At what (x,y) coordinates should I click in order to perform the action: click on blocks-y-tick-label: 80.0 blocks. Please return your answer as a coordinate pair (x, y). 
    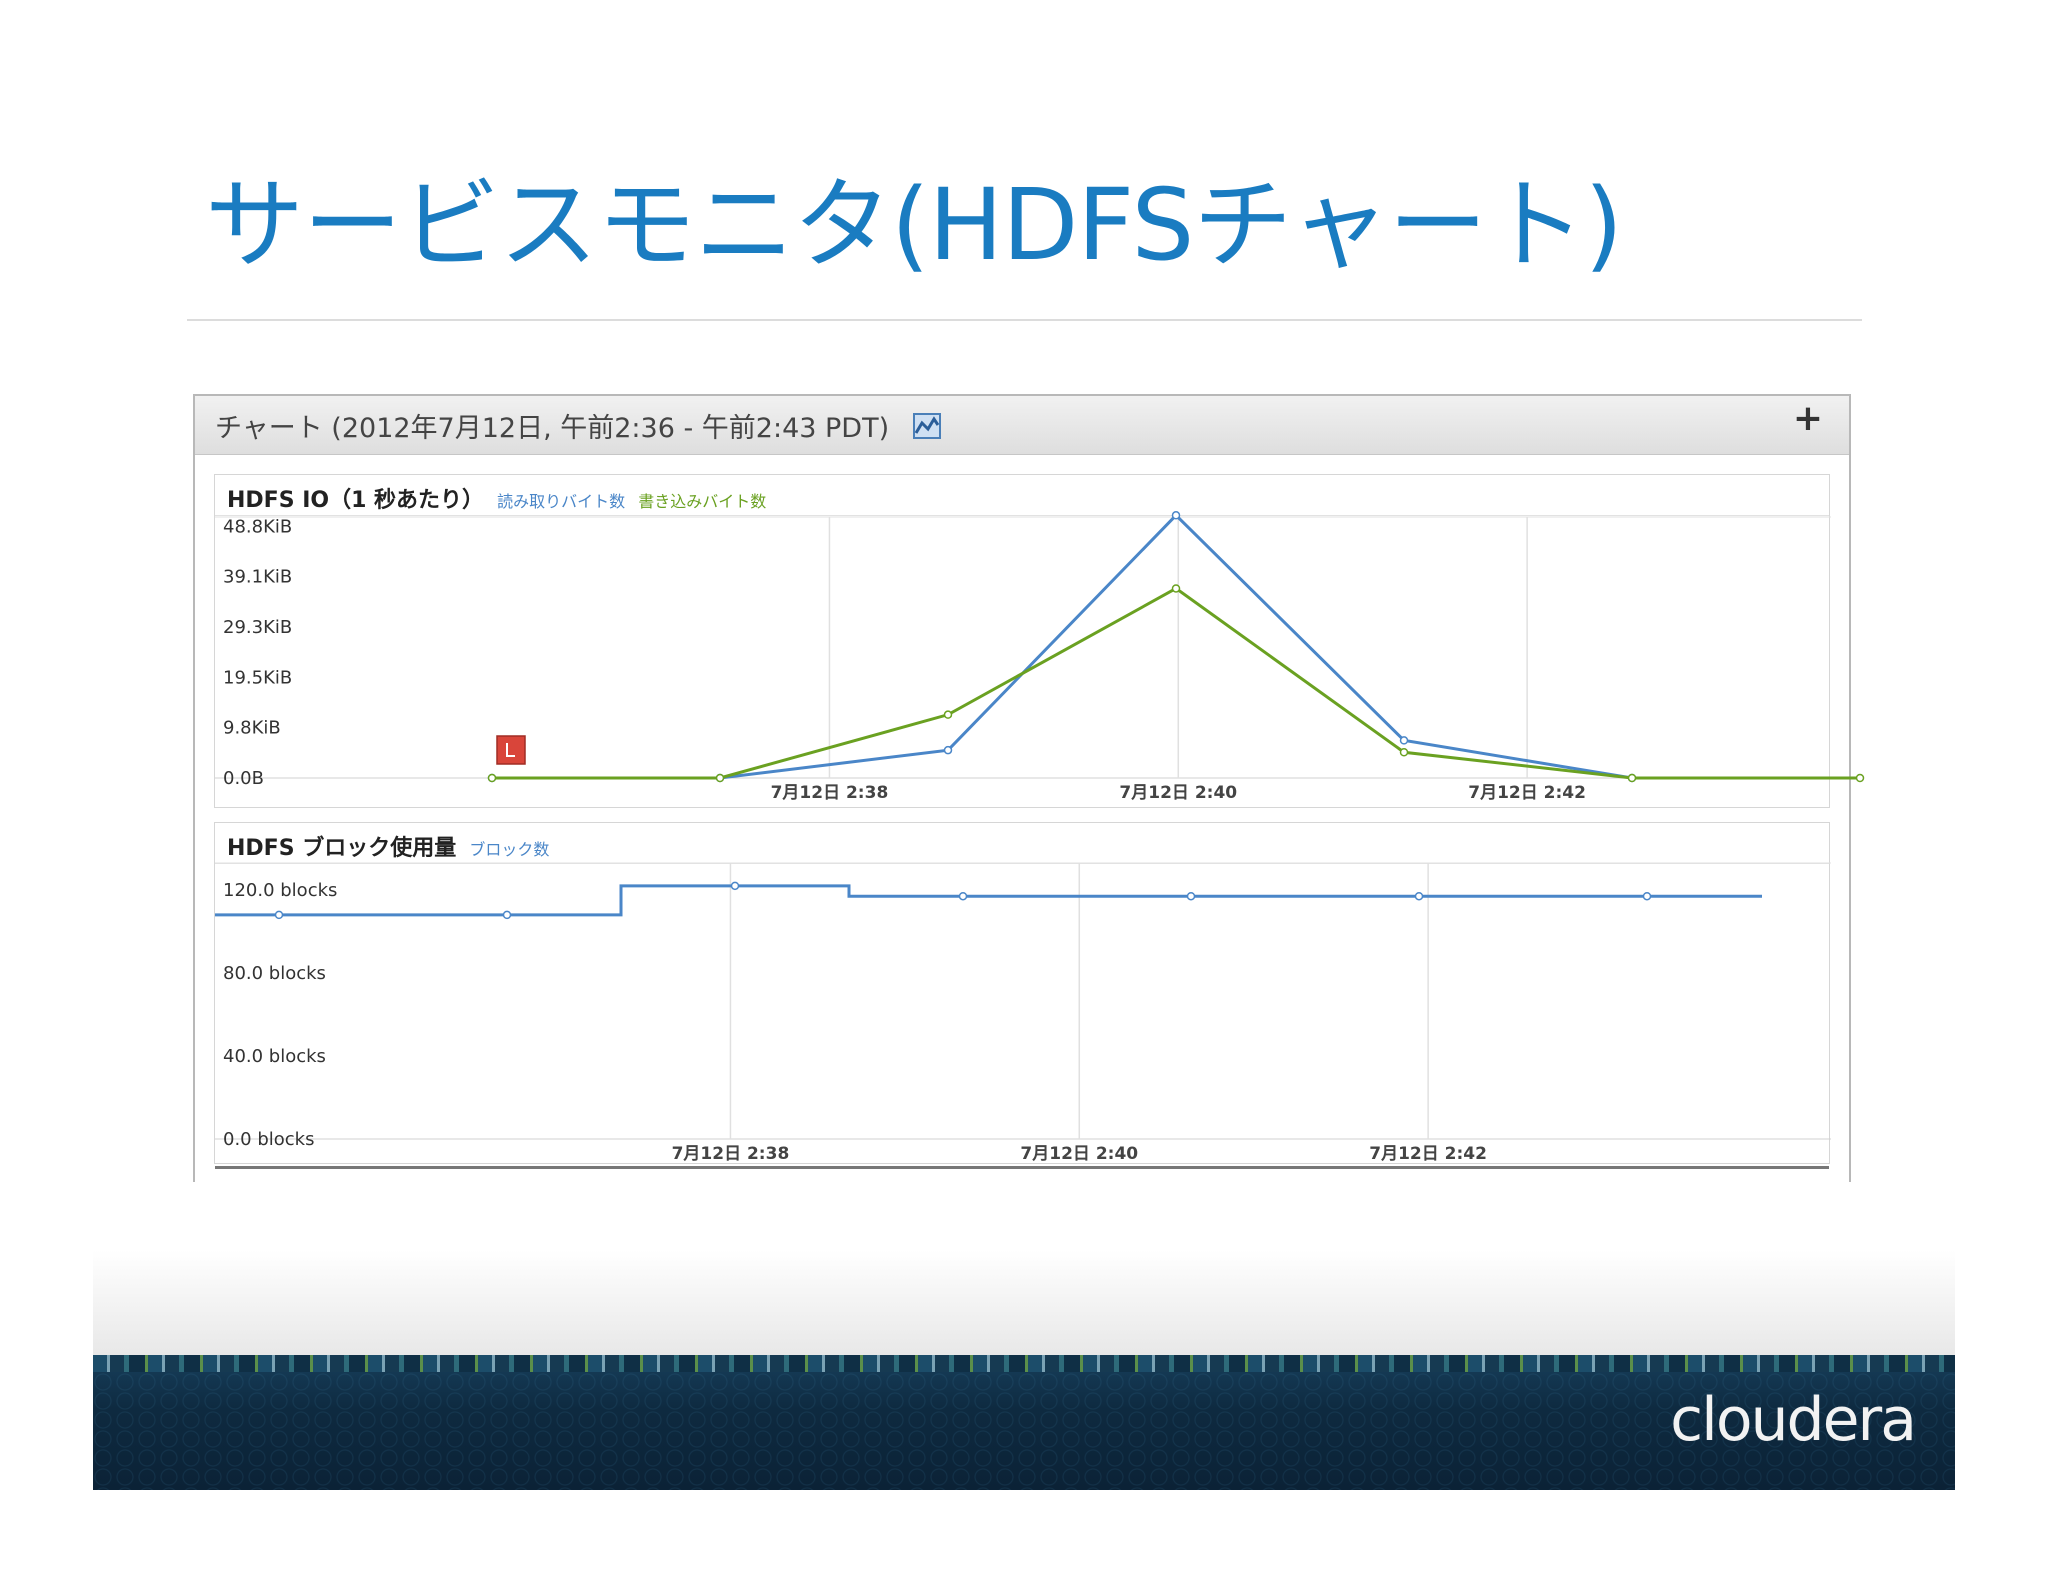
    Looking at the image, I should click on (274, 973).